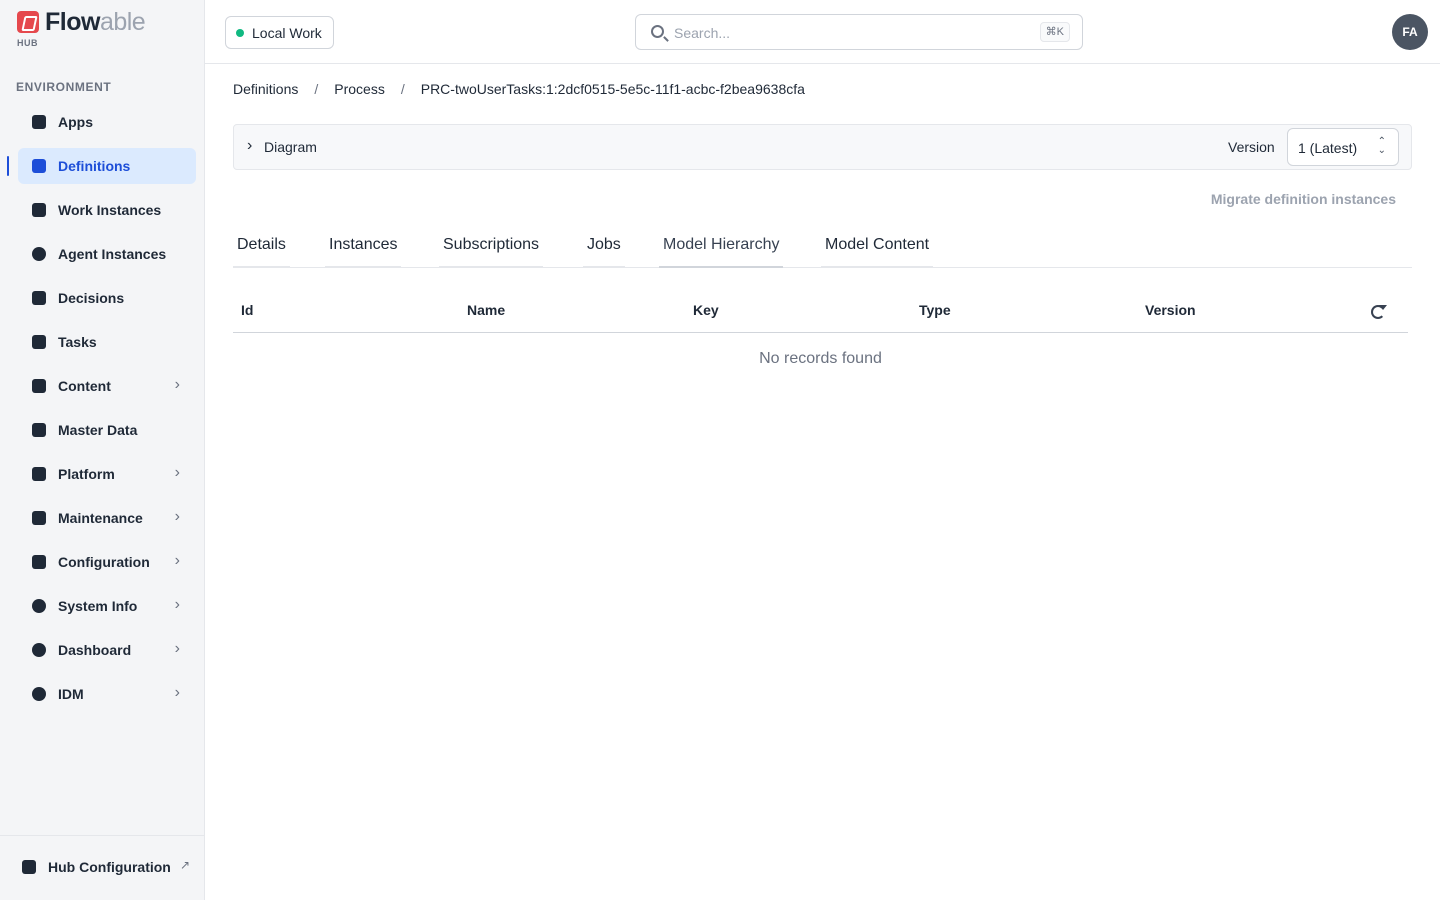 The height and width of the screenshot is (900, 1440). Describe the element at coordinates (657, 31) in the screenshot. I see `search-icon` at that location.